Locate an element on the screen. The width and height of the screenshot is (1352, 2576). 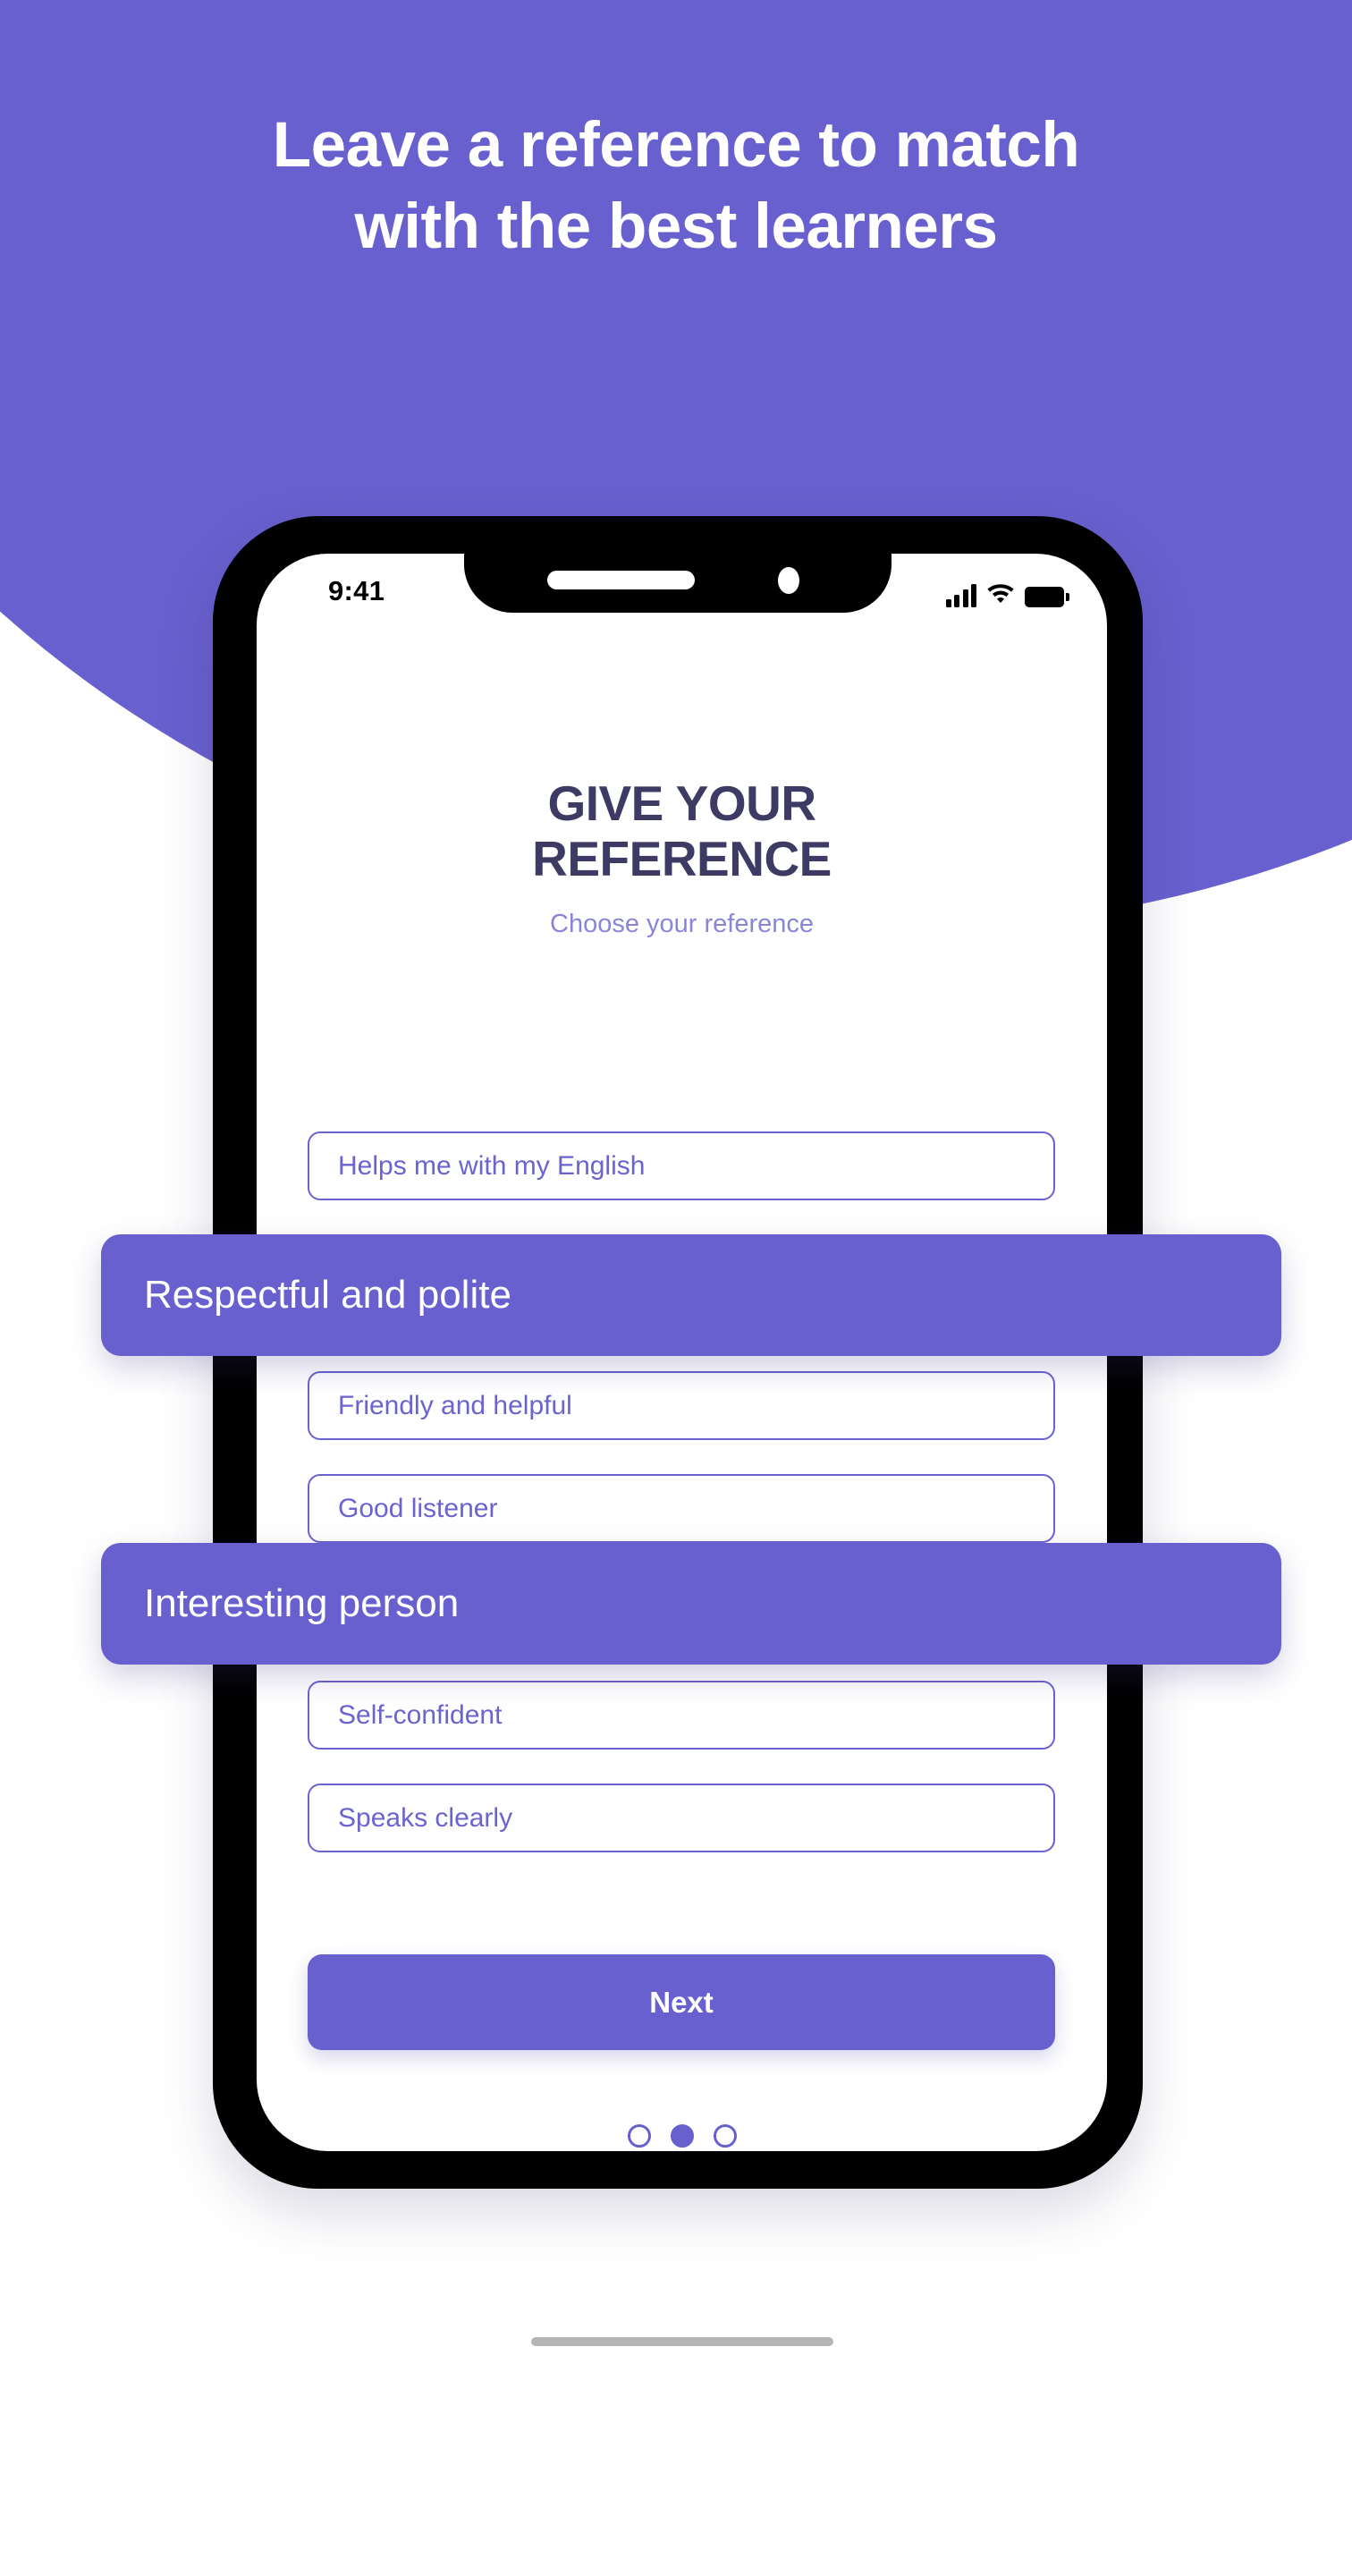
earpiece-speaker-icon is located at coordinates (621, 580).